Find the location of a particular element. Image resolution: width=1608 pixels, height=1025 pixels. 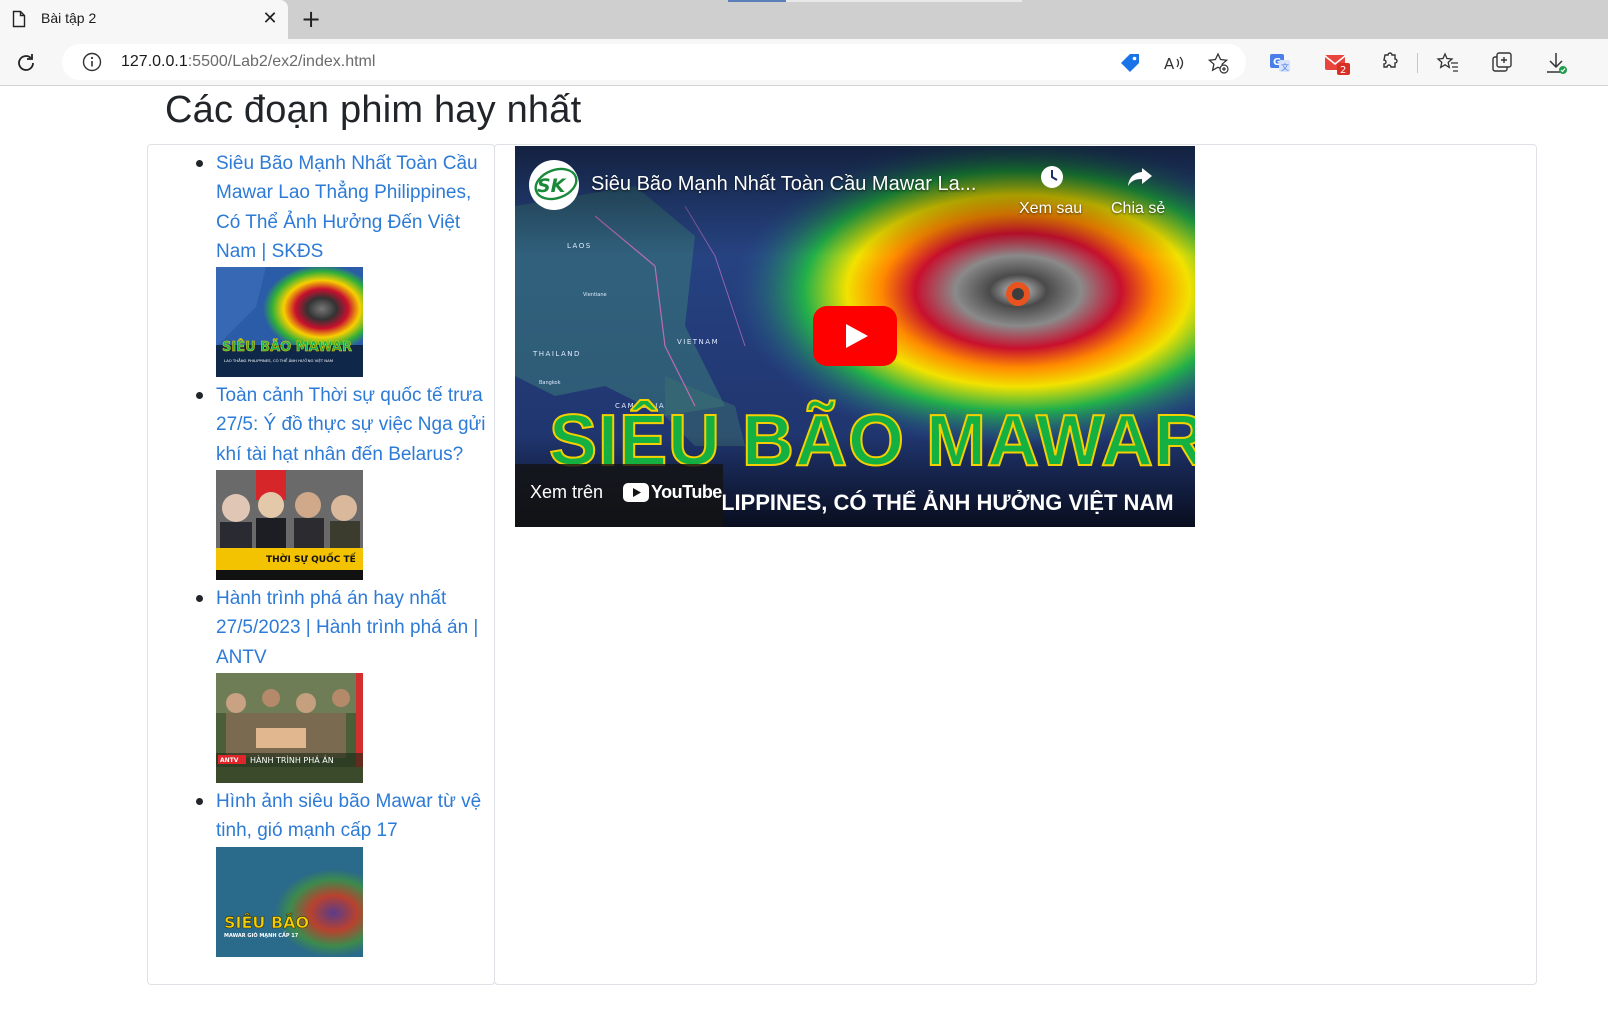

tab-title: Bài tập 2 is located at coordinates (69, 18).